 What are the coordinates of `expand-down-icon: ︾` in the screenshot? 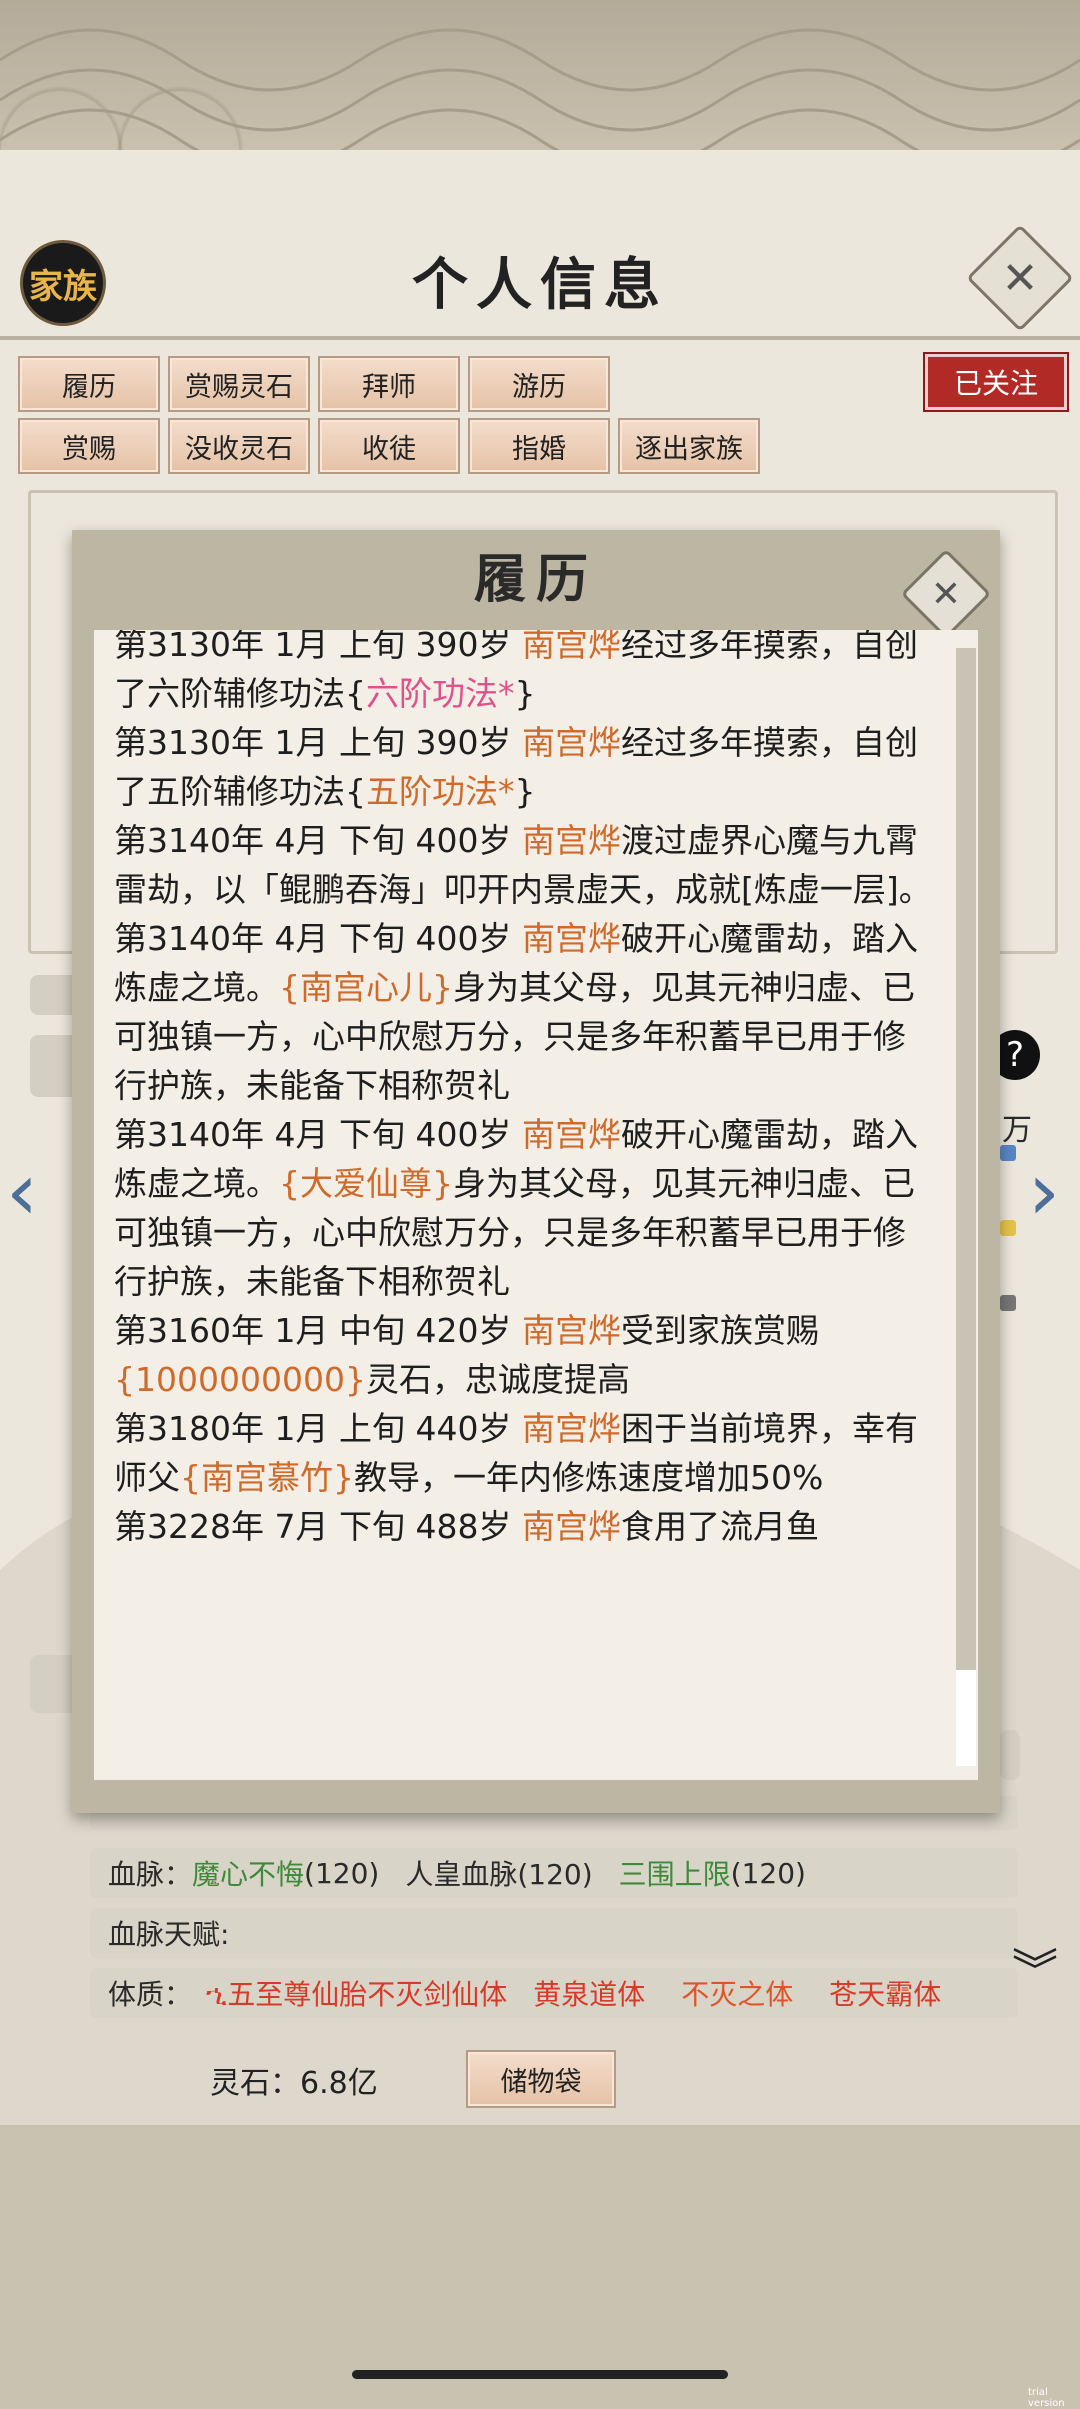 It's located at (1035, 1971).